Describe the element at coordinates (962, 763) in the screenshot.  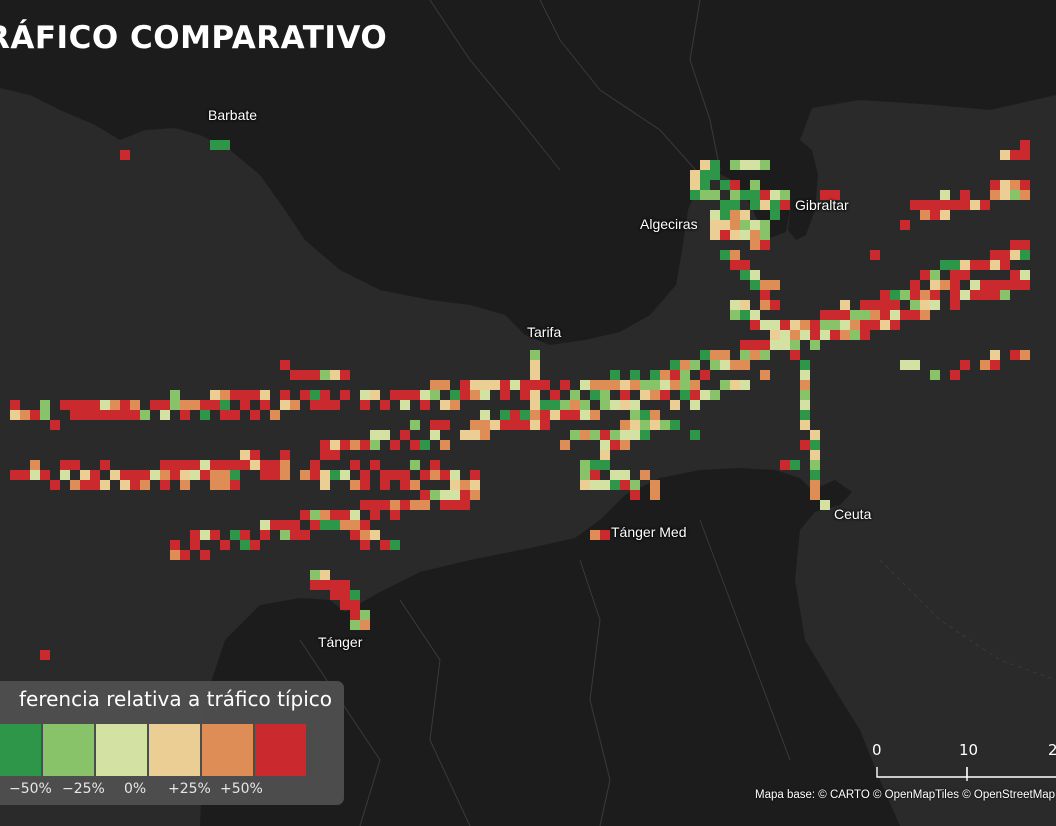
I see `scale-bar: 0 10 2` at that location.